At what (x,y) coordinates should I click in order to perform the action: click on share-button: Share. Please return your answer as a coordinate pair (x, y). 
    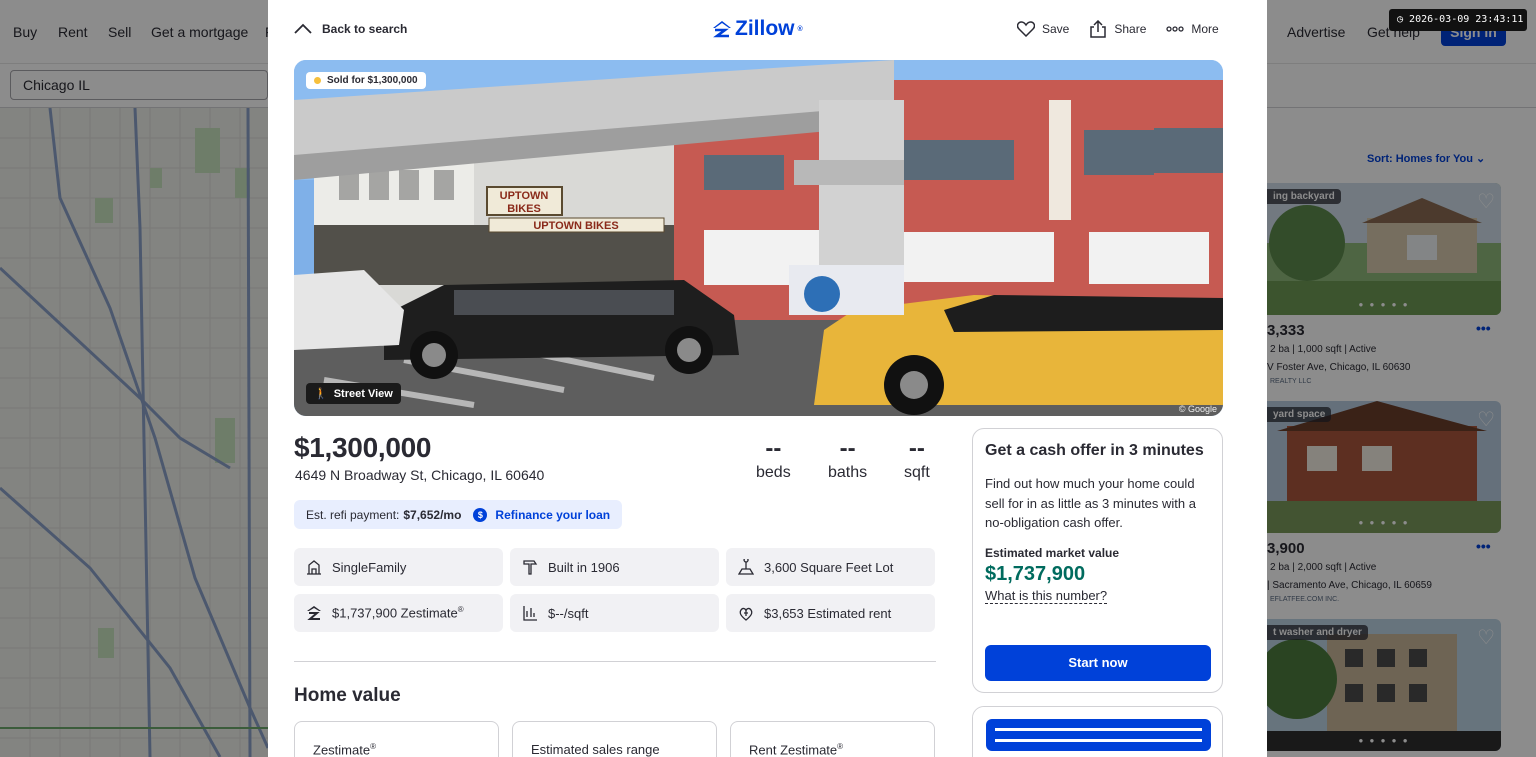
    Looking at the image, I should click on (1117, 29).